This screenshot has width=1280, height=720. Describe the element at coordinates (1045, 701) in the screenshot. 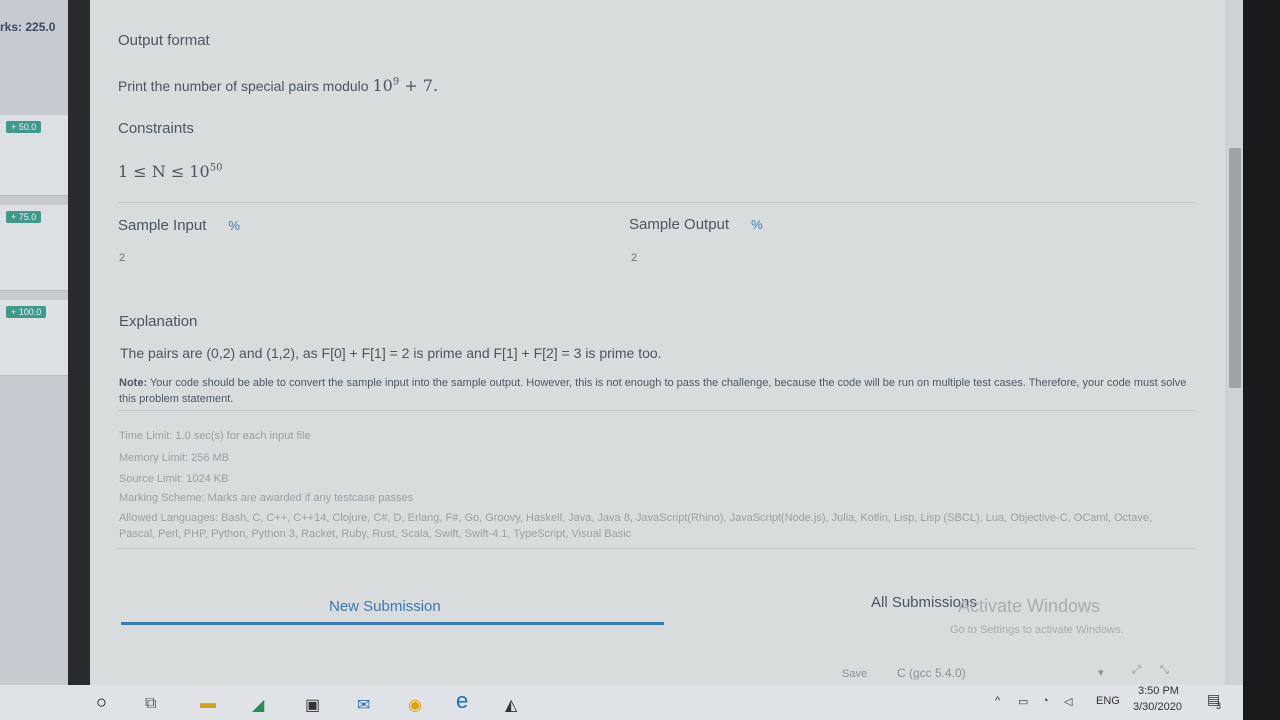

I see `wifi-icon: ◔` at that location.